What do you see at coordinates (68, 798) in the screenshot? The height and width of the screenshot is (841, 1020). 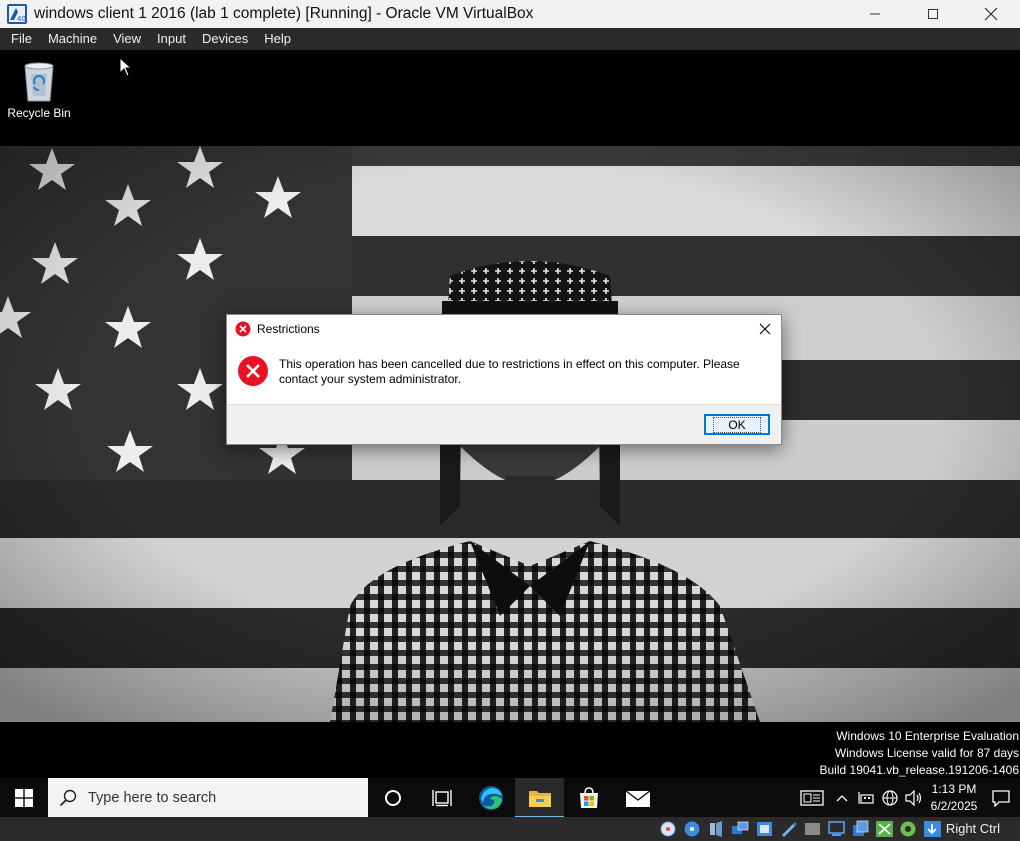 I see `search-icon` at bounding box center [68, 798].